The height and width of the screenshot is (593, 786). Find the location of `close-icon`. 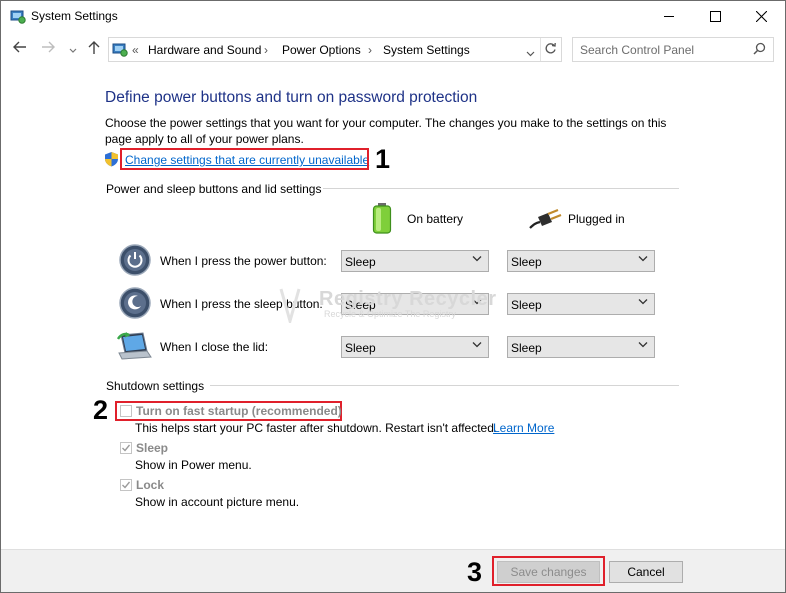

close-icon is located at coordinates (761, 17).